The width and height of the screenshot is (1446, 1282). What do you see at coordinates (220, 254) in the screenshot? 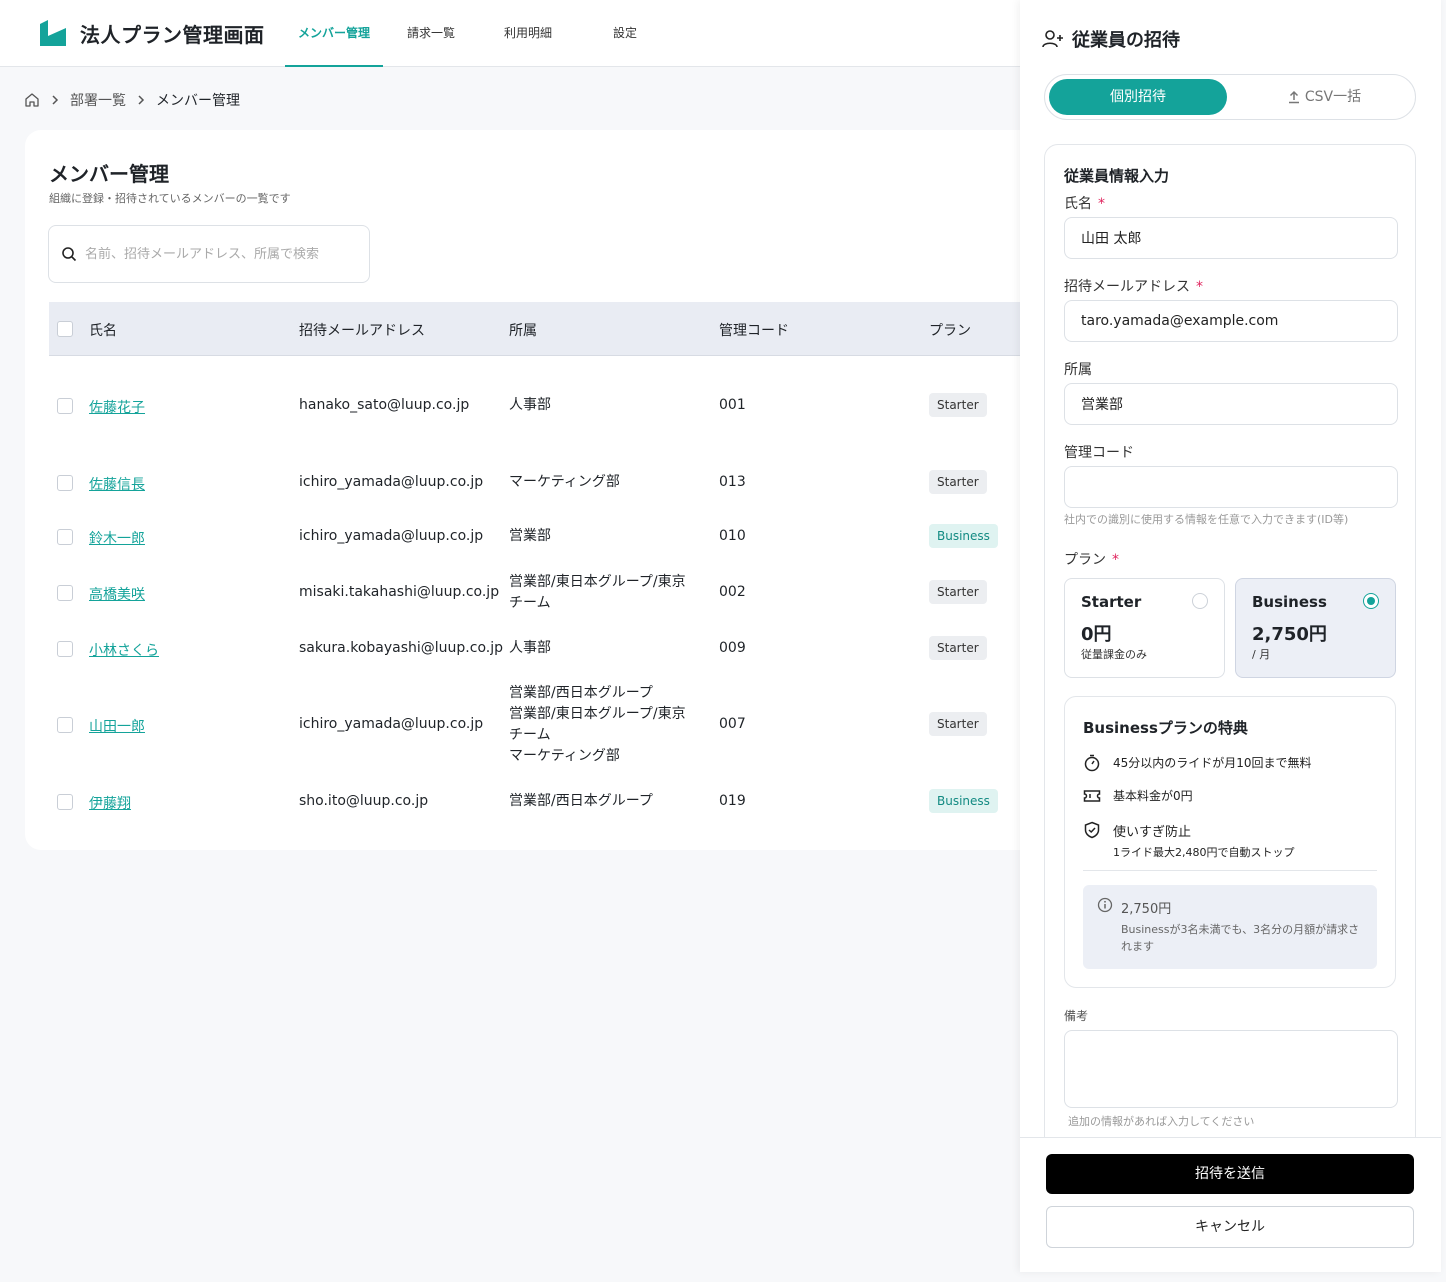
I see `search-input` at bounding box center [220, 254].